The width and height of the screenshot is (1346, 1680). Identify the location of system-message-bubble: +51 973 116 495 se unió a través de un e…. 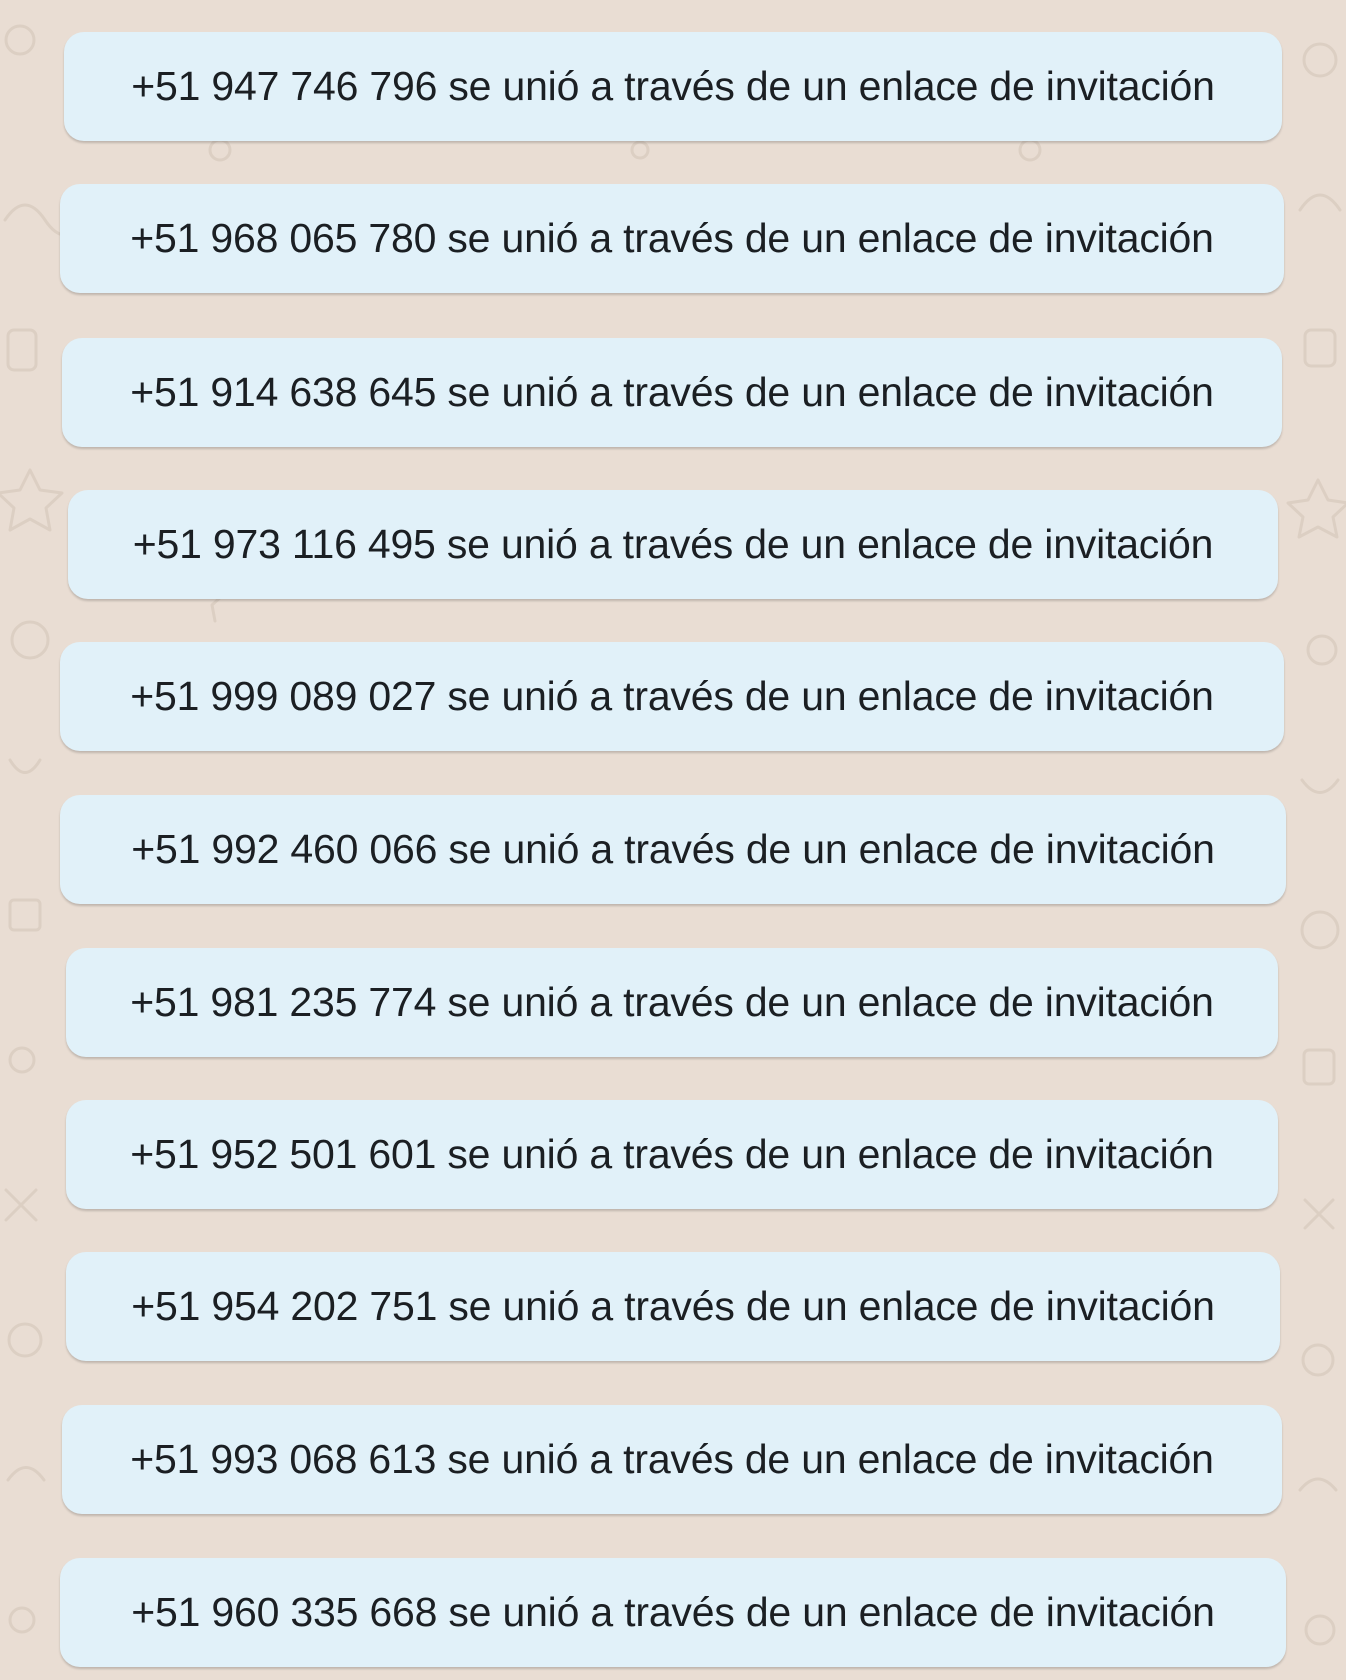
(673, 544).